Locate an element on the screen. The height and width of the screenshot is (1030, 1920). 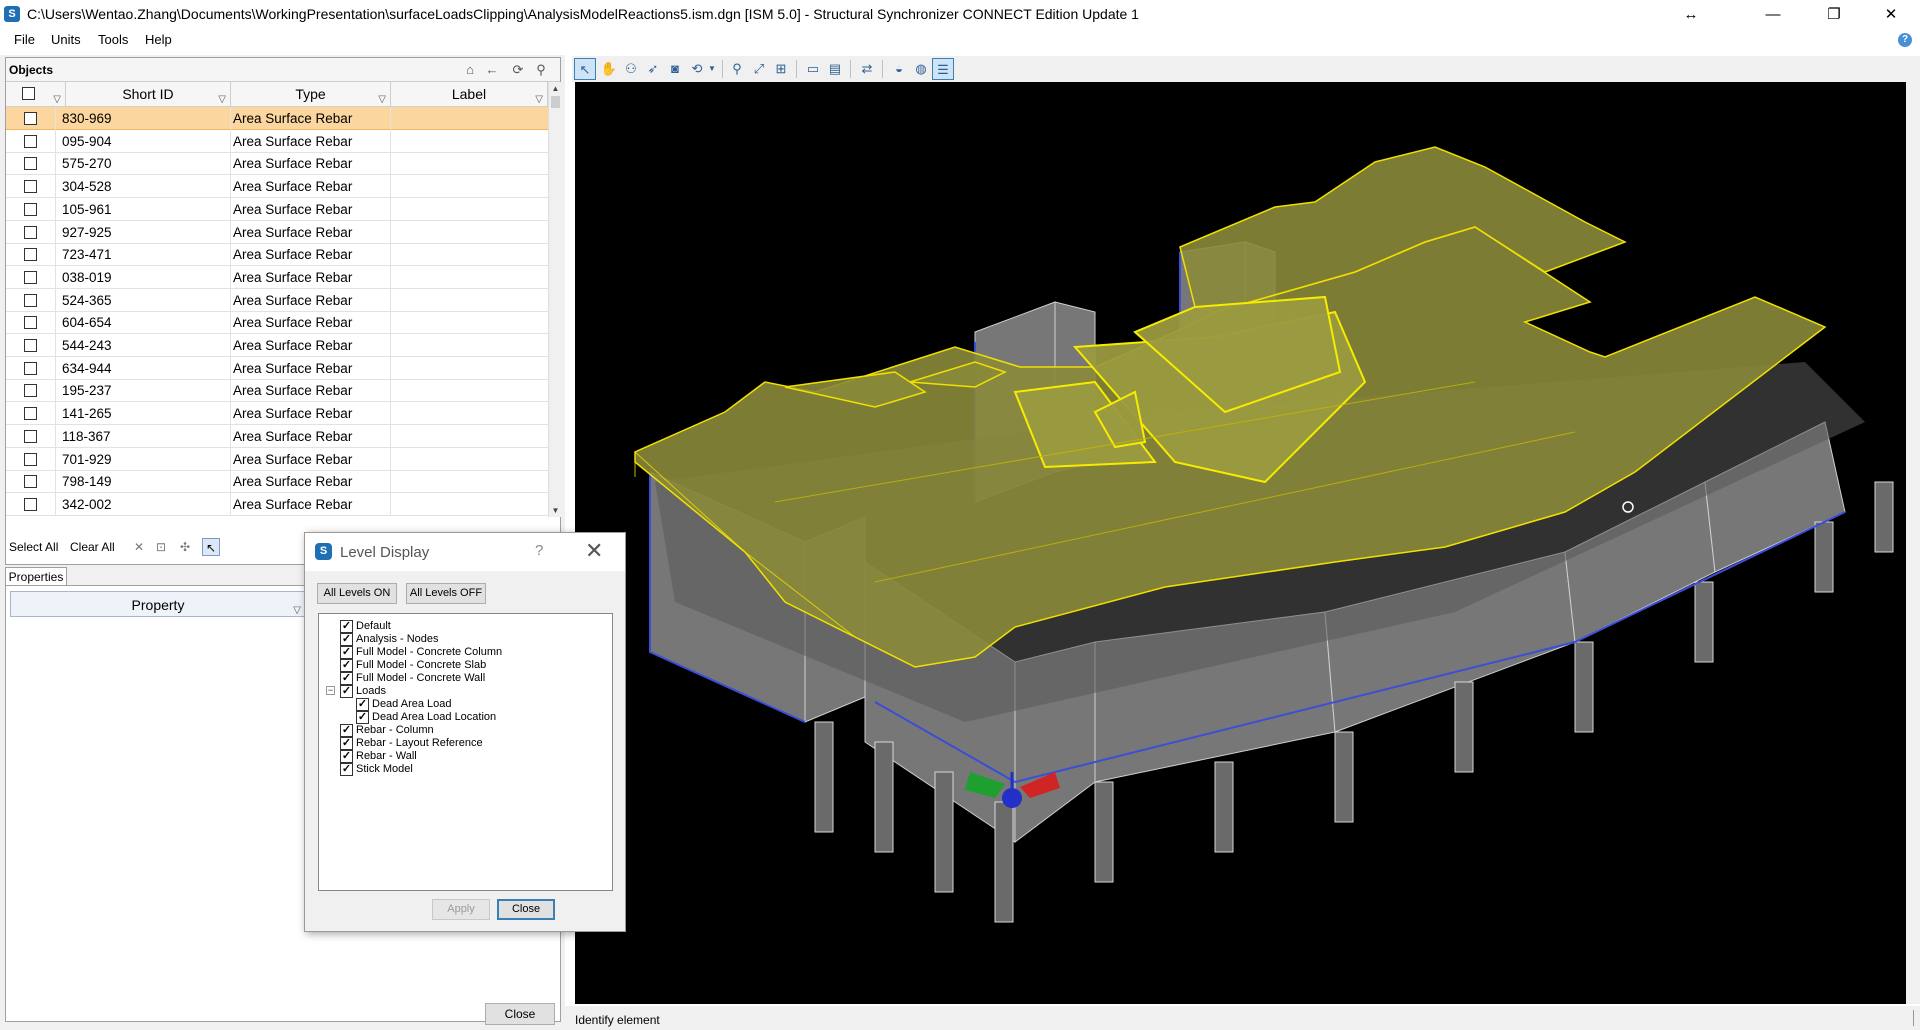
table-row: 038-019 Area Surface Rebar is located at coordinates (277, 277).